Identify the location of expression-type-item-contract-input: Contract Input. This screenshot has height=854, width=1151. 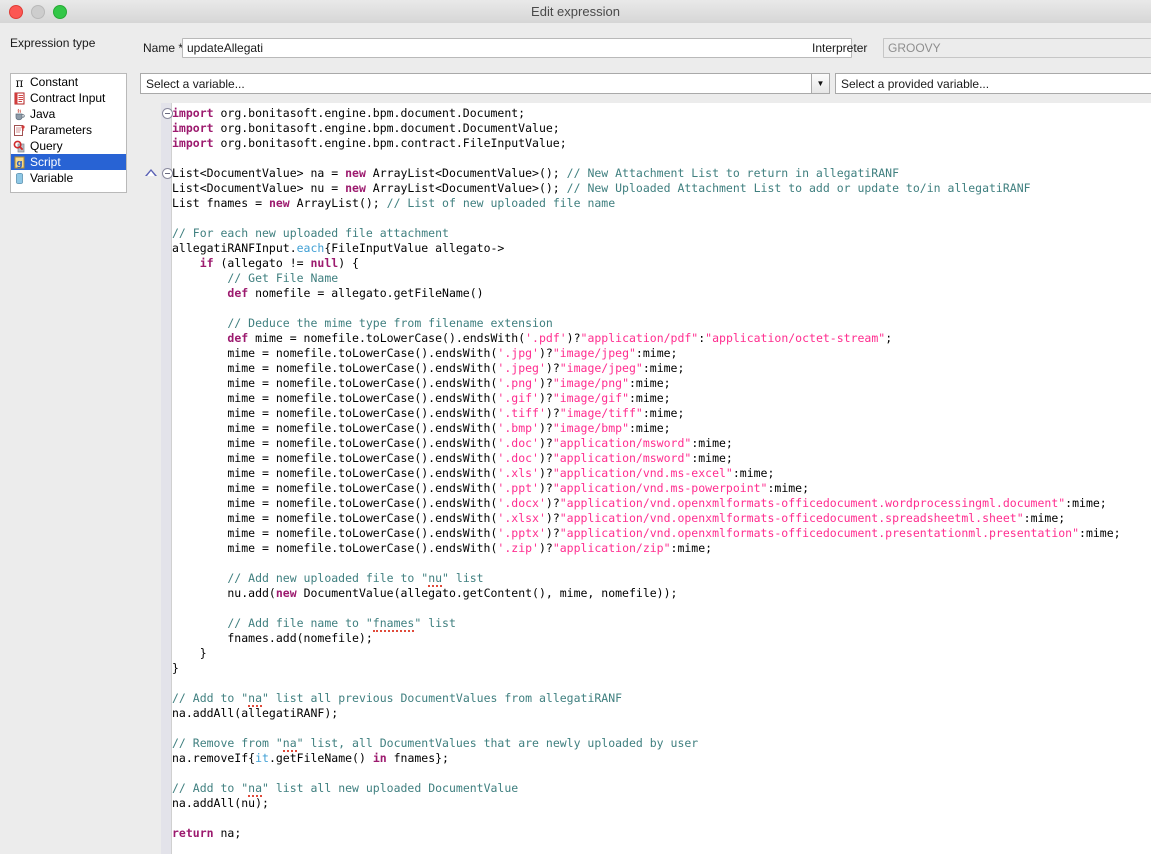
(68, 98).